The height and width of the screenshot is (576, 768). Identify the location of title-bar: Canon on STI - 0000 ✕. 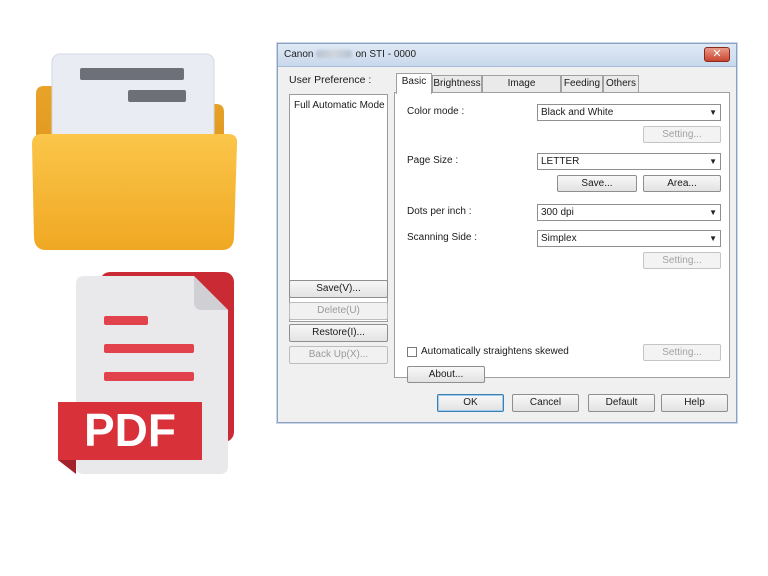
(507, 55).